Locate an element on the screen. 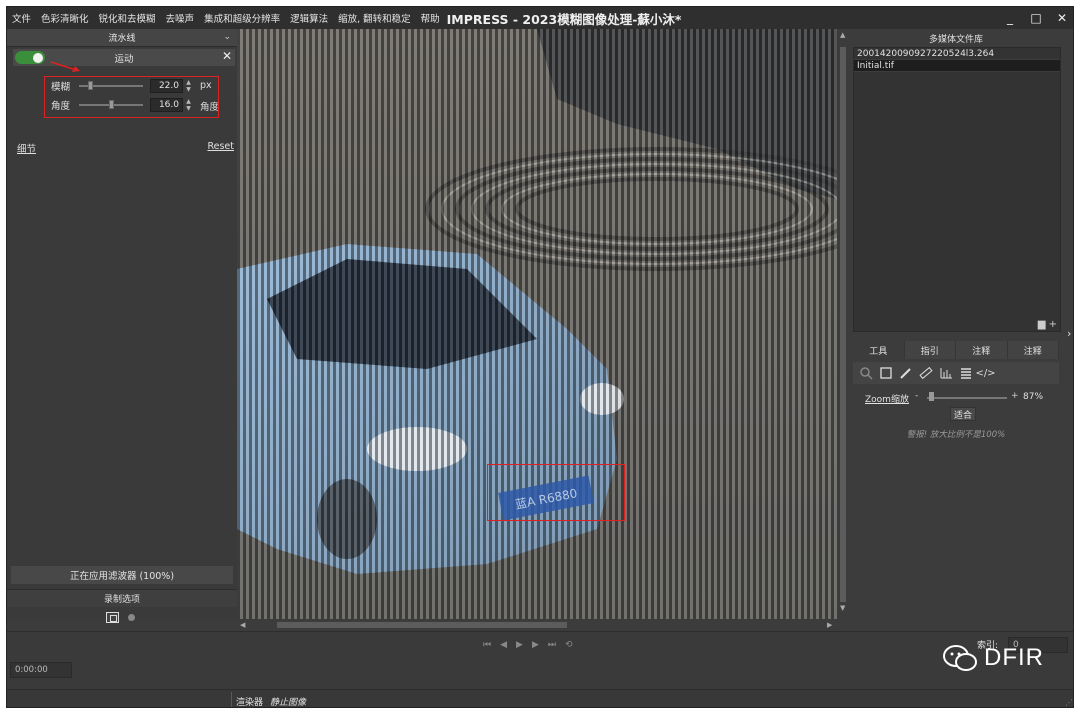 Image resolution: width=1080 pixels, height=714 pixels. transport-controls: ⏮ ◀ ▶ ▶ ⏭ ⟲ is located at coordinates (528, 645).